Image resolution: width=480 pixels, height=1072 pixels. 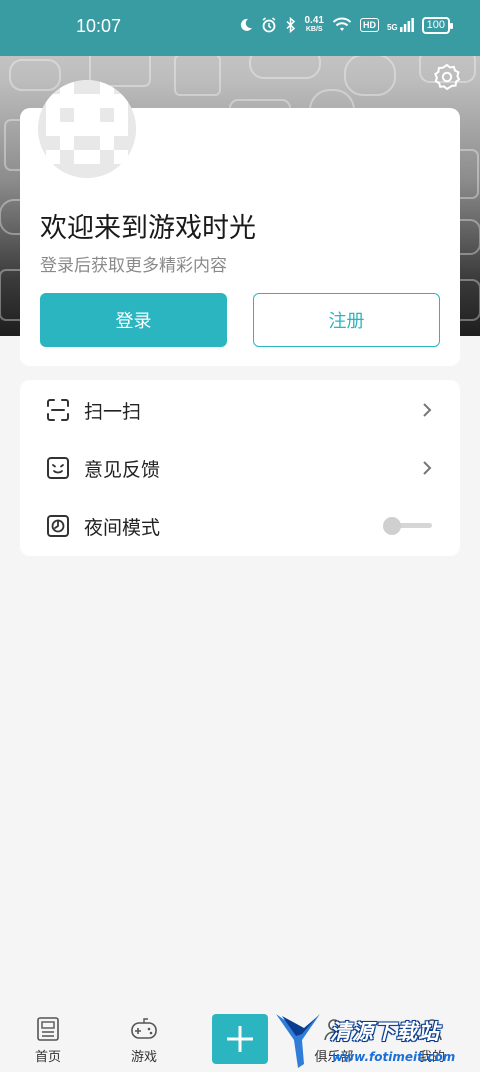 I want to click on signal-bars-icon, so click(x=406, y=25).